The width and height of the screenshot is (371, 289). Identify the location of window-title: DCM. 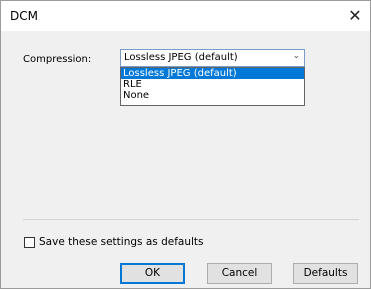
(24, 16).